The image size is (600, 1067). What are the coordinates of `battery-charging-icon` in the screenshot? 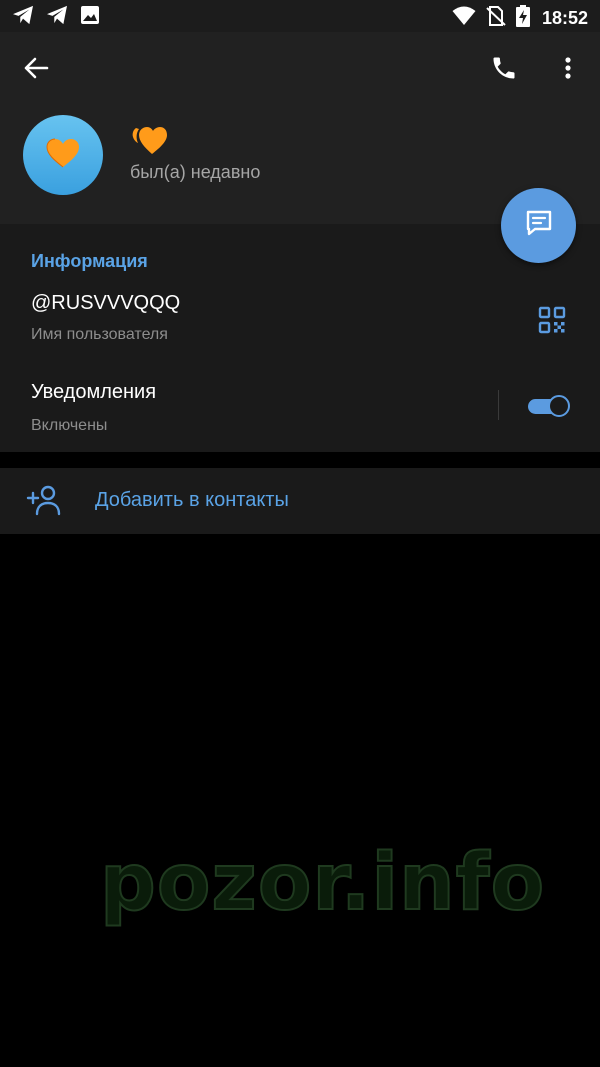 It's located at (522, 18).